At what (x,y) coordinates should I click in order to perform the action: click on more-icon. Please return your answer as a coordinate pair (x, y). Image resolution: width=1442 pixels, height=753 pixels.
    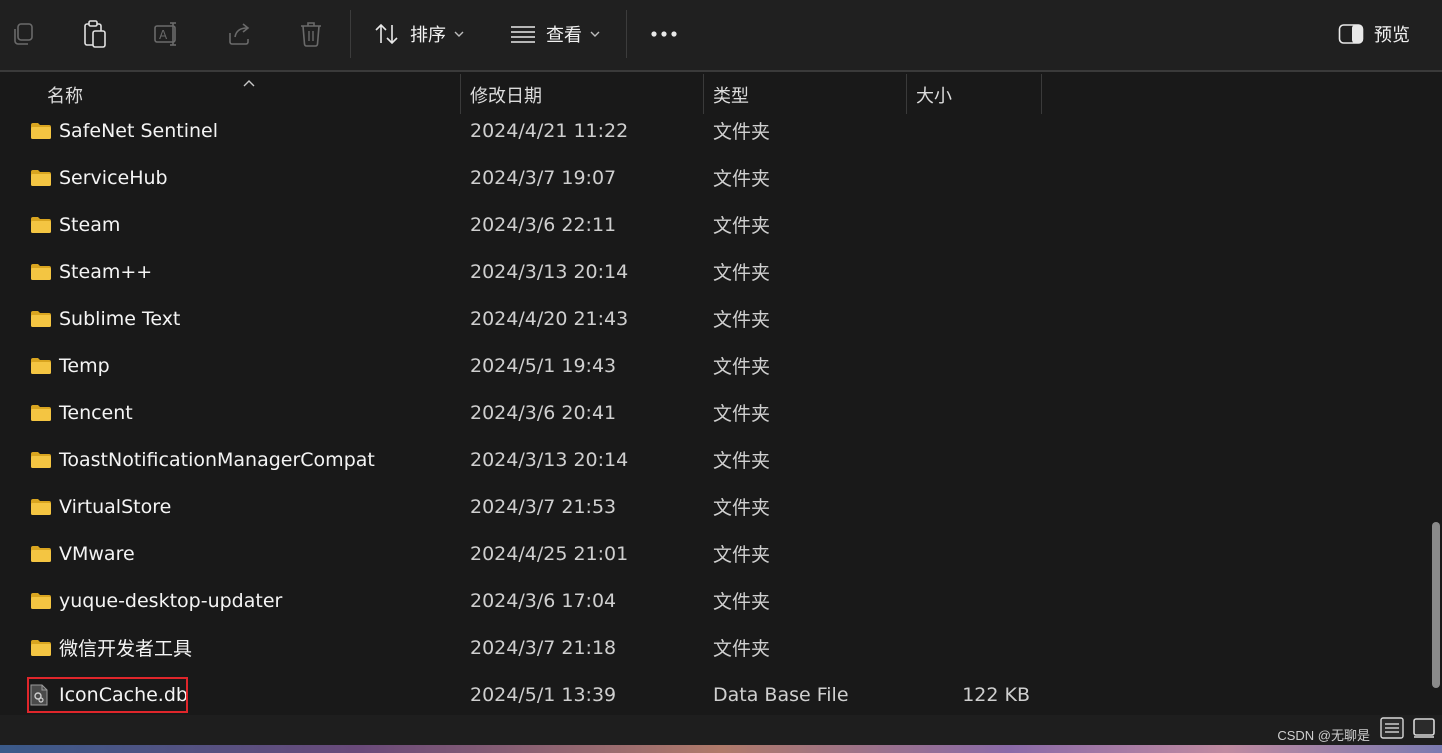
    Looking at the image, I should click on (664, 34).